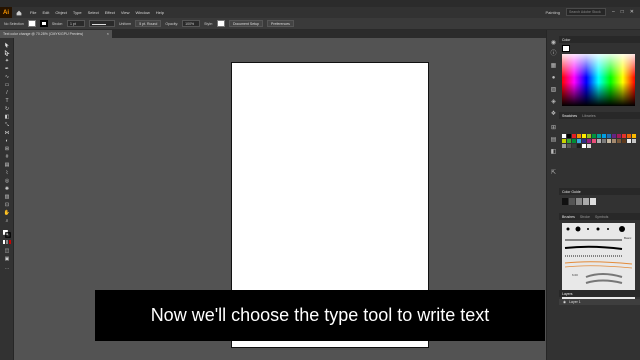  What do you see at coordinates (7, 251) in the screenshot?
I see `drawing-modes-icon: ◫` at bounding box center [7, 251].